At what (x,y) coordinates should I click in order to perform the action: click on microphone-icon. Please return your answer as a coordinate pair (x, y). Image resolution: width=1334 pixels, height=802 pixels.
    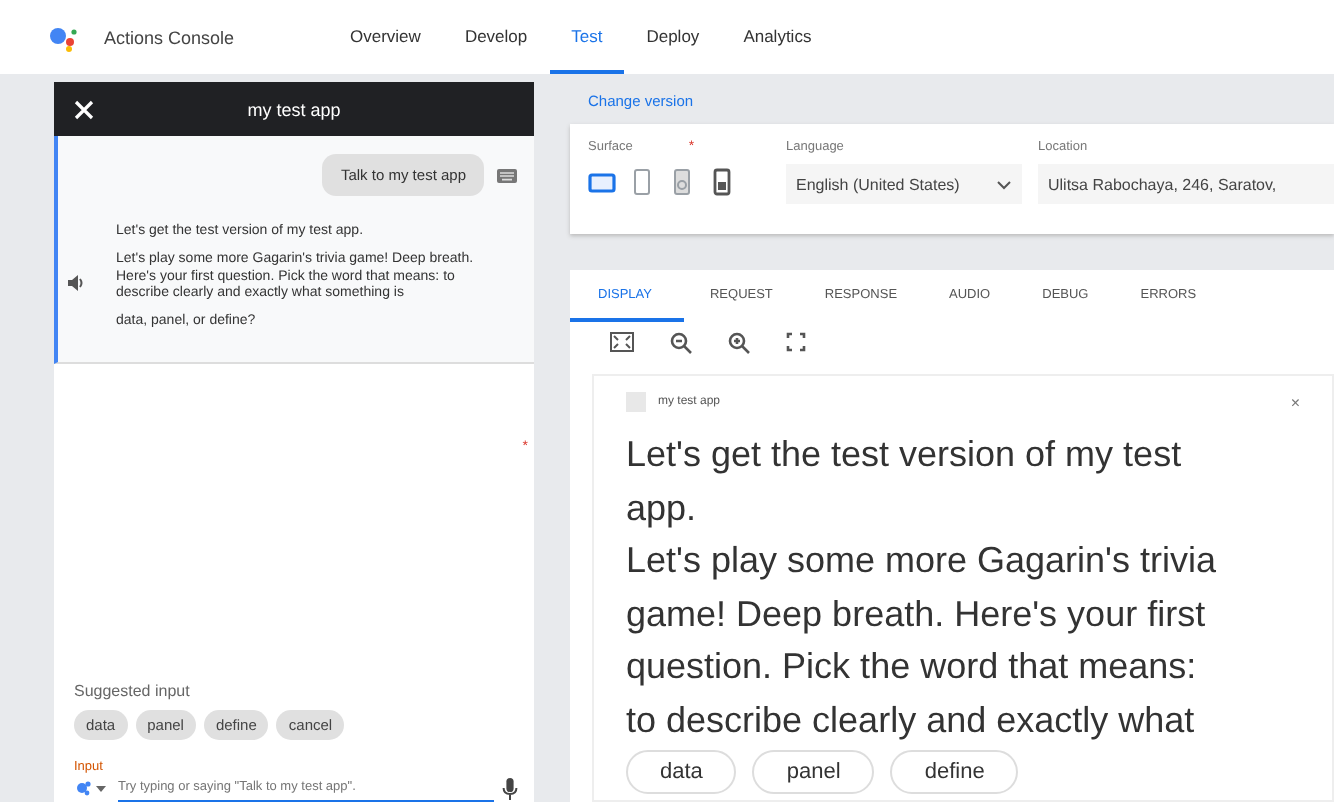
    Looking at the image, I should click on (510, 788).